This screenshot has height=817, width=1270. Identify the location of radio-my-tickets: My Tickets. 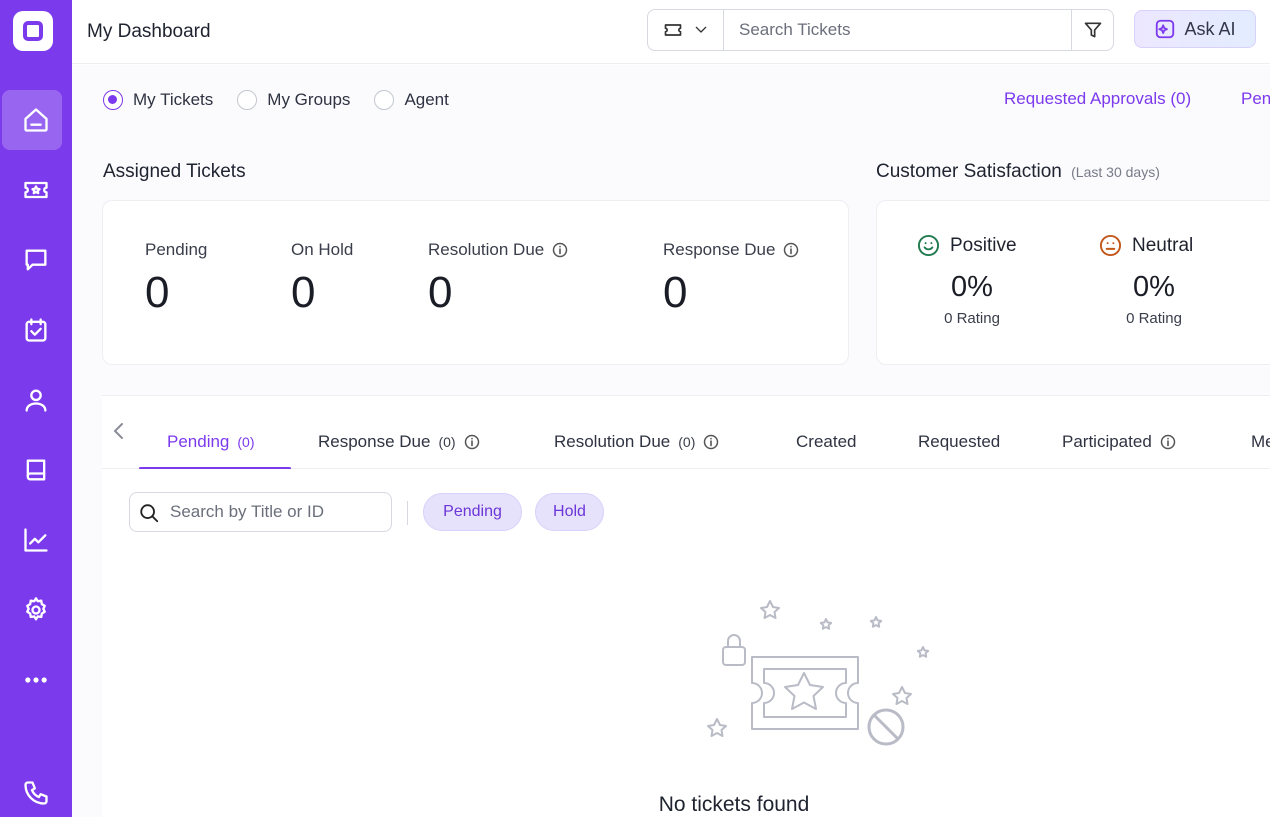
(158, 100).